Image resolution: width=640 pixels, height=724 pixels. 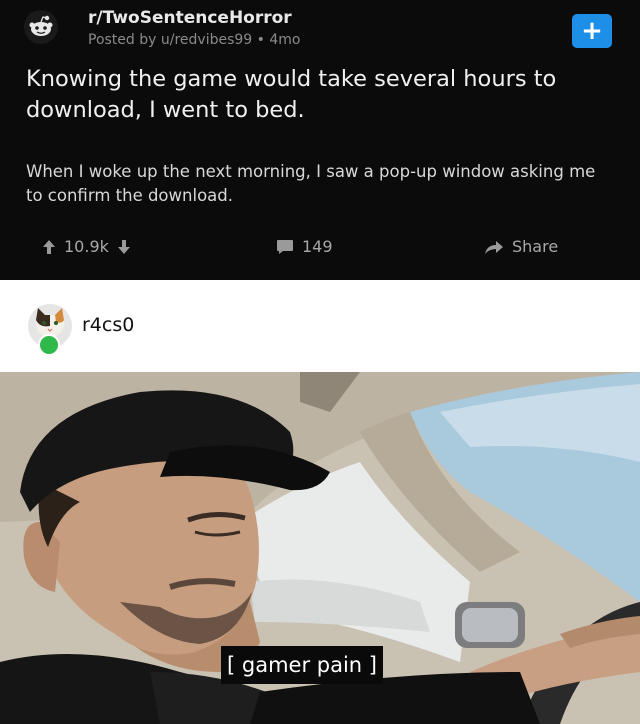 I want to click on share-label: Share, so click(x=535, y=246).